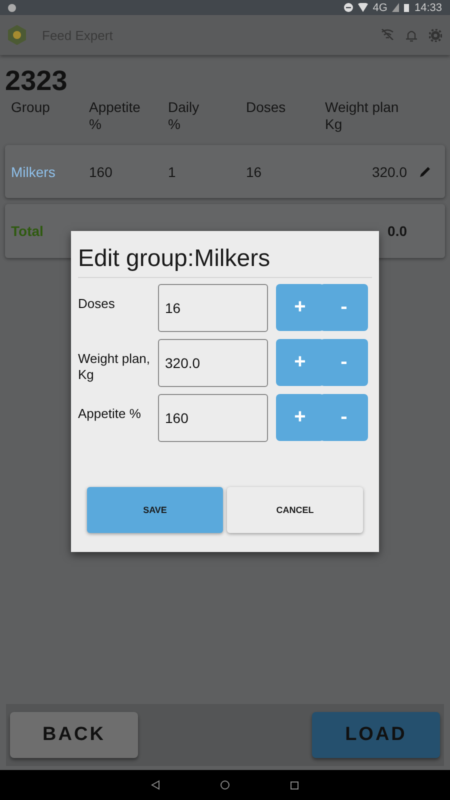 Image resolution: width=450 pixels, height=800 pixels. What do you see at coordinates (294, 785) in the screenshot?
I see `recents-nav-icon` at bounding box center [294, 785].